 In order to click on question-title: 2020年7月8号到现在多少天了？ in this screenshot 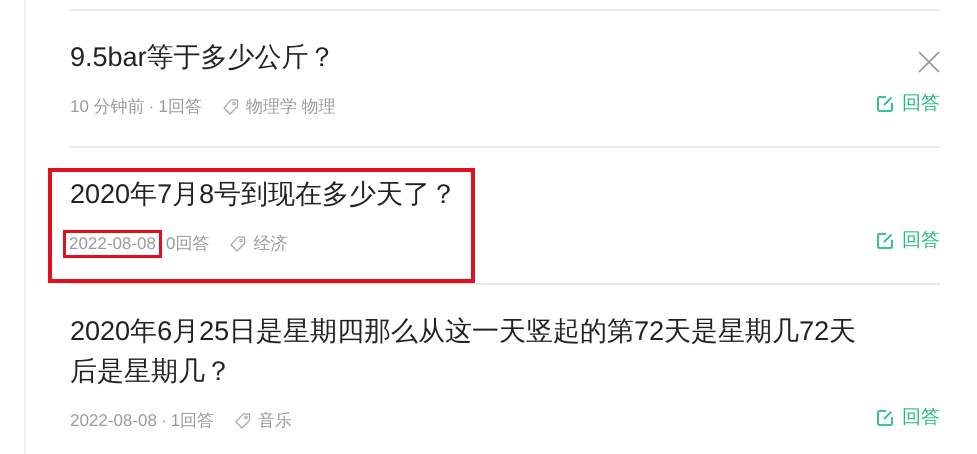, I will do `click(264, 194)`.